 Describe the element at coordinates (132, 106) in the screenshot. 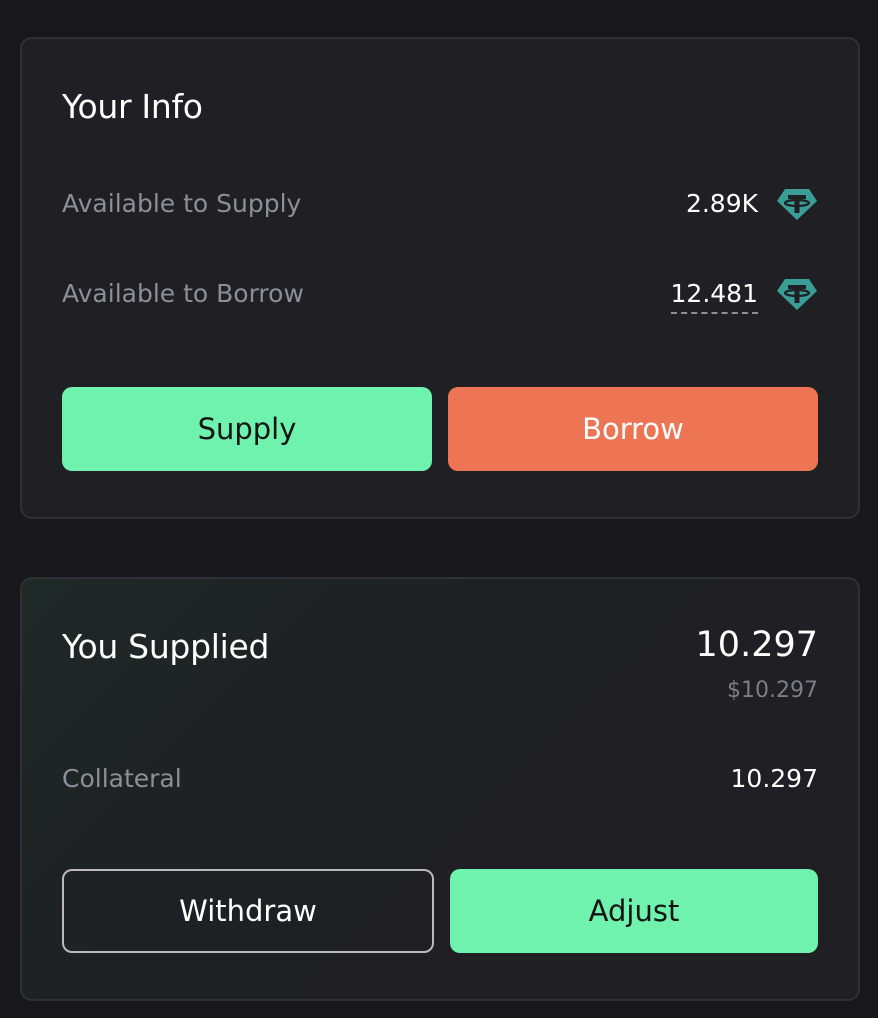

I see `your-info-title: Your Info` at that location.